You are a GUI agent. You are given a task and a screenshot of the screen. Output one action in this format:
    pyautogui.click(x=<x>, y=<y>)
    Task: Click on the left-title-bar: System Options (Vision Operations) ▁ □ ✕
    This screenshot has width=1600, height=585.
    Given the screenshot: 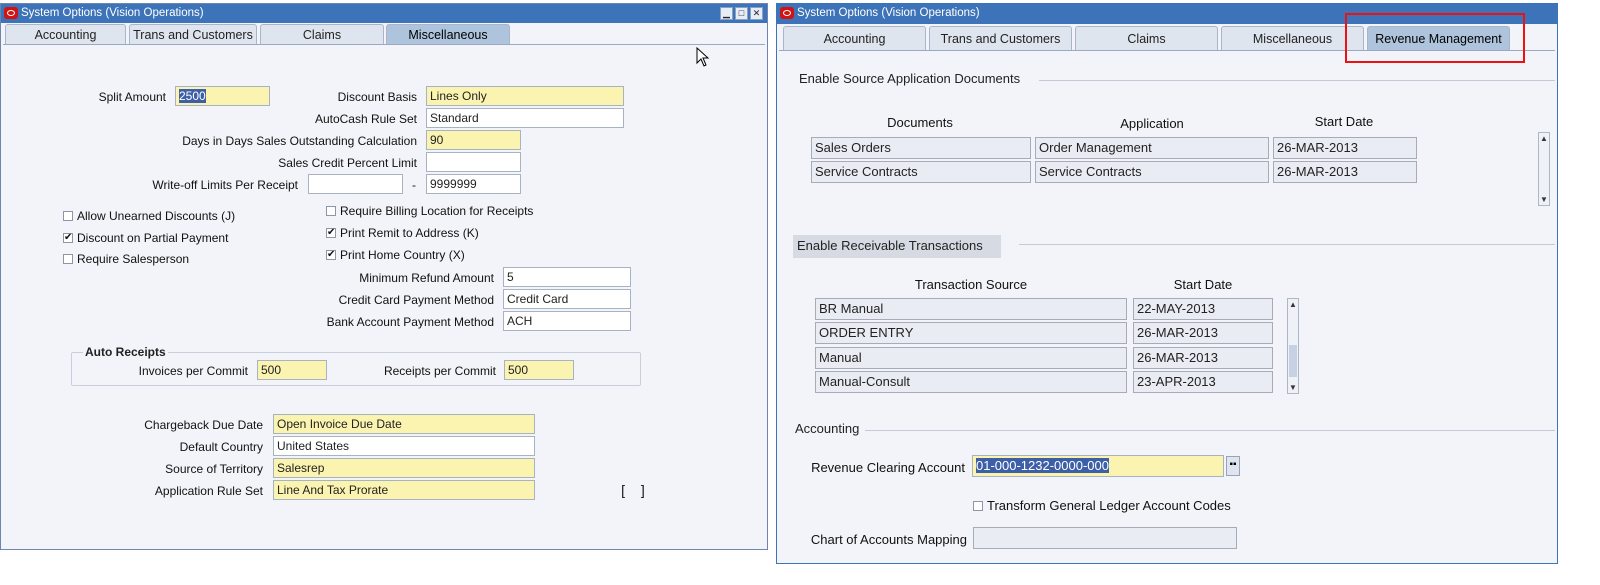 What is the action you would take?
    pyautogui.click(x=384, y=13)
    